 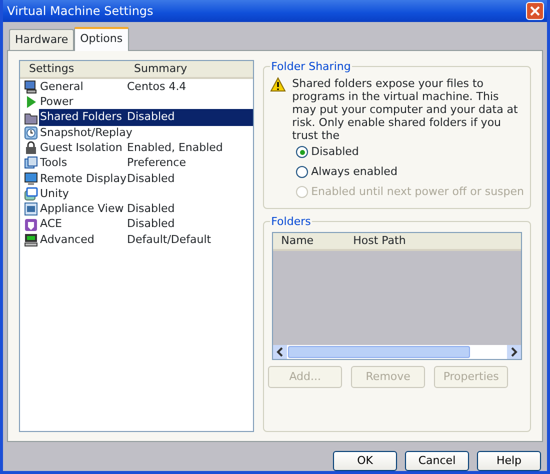 I want to click on list-item: Advanced Default/Default, so click(x=137, y=240).